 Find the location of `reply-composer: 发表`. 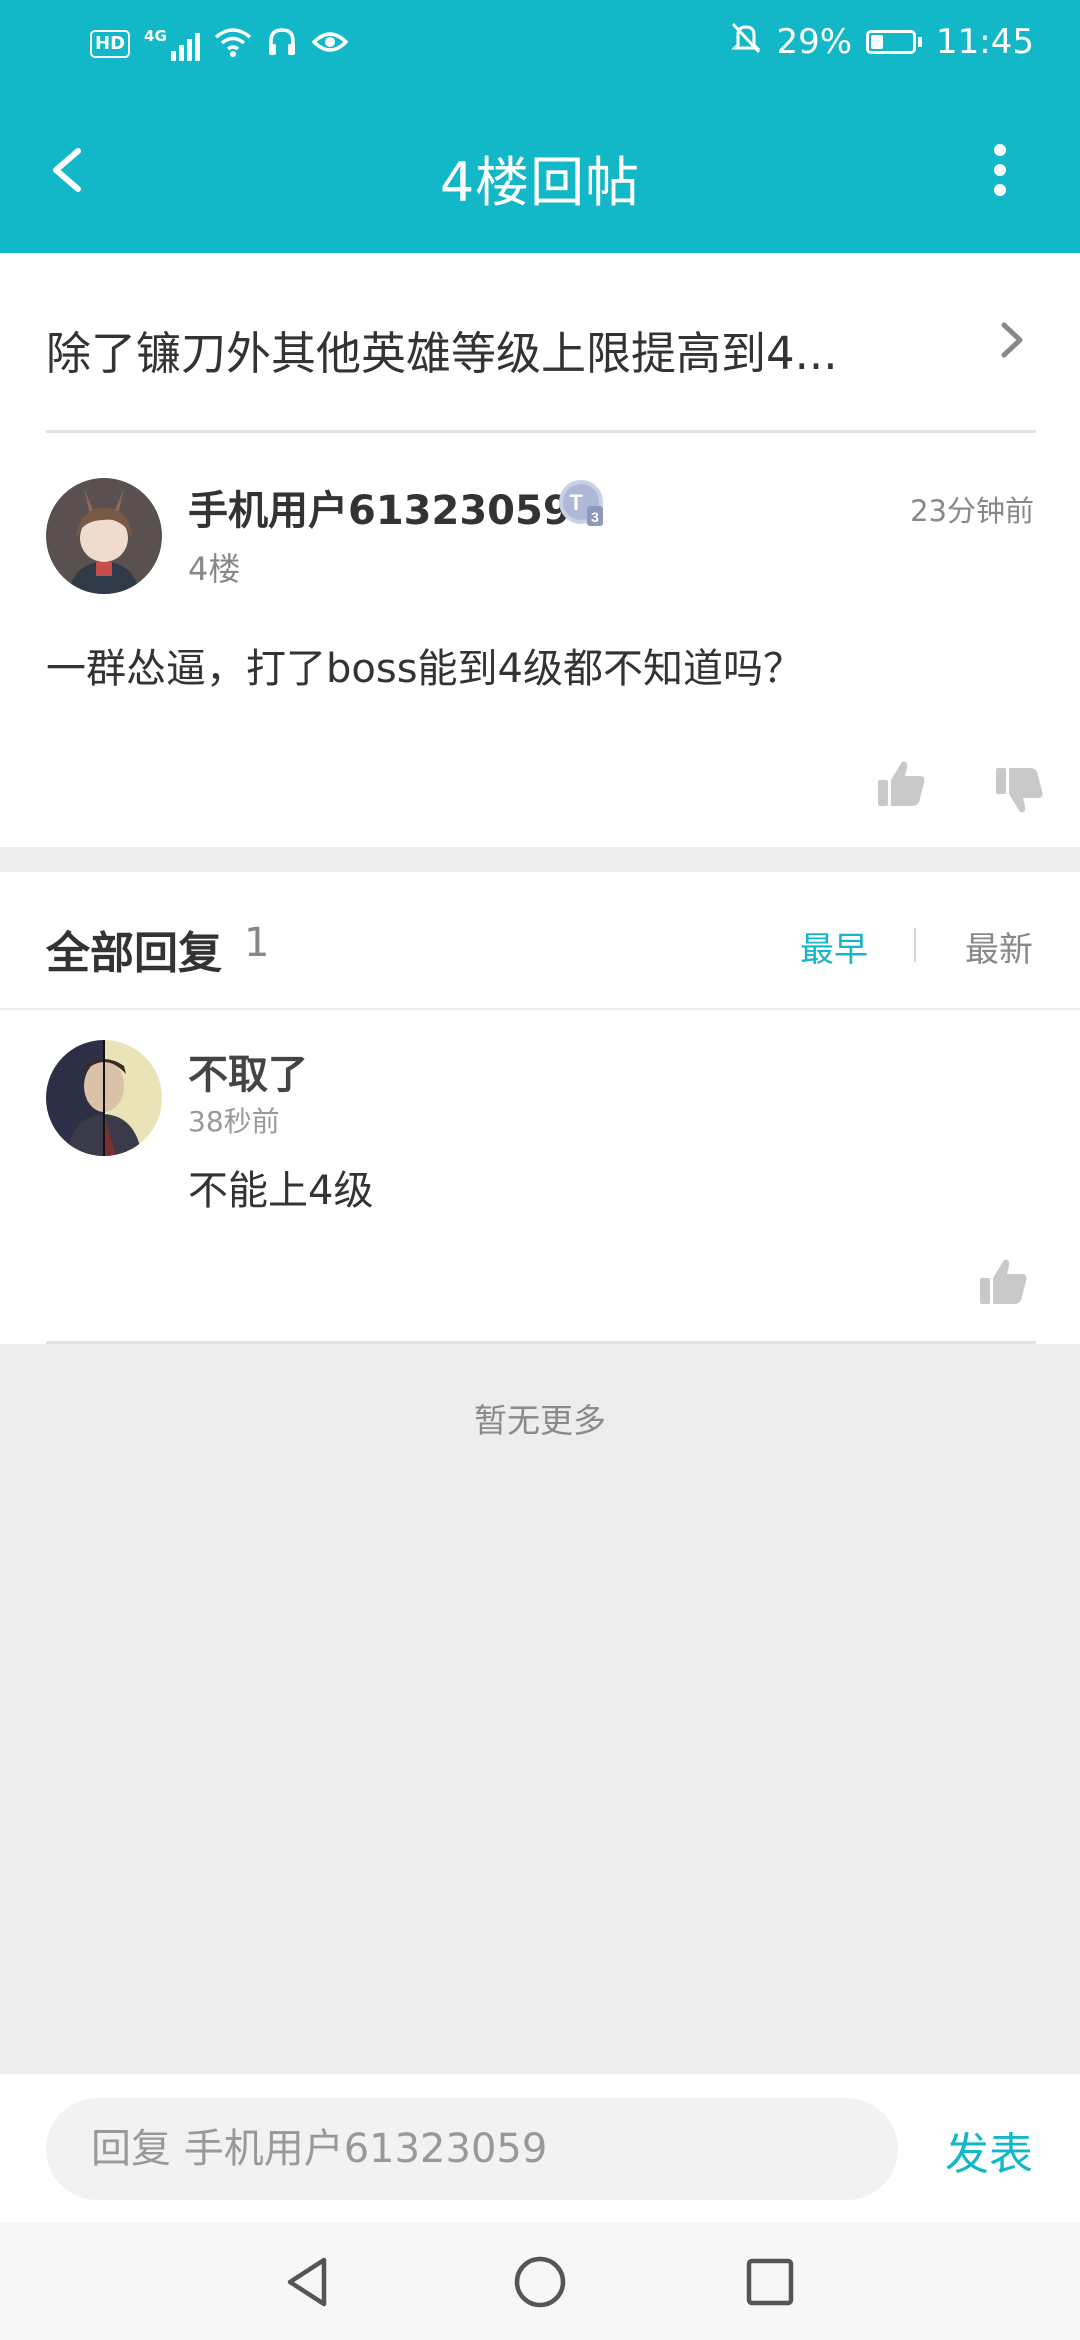

reply-composer: 发表 is located at coordinates (540, 2148).